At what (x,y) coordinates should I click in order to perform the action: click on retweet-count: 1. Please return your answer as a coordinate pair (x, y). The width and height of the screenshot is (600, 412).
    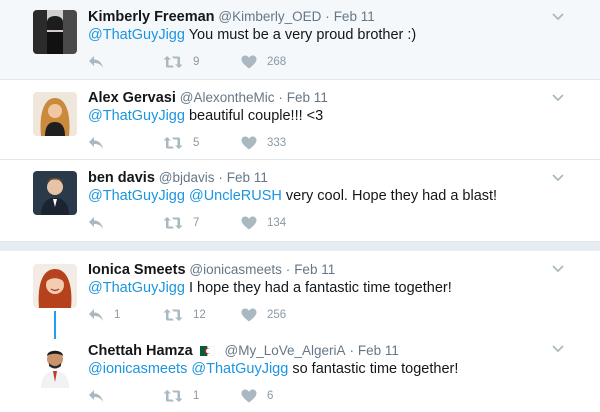
    Looking at the image, I should click on (196, 396).